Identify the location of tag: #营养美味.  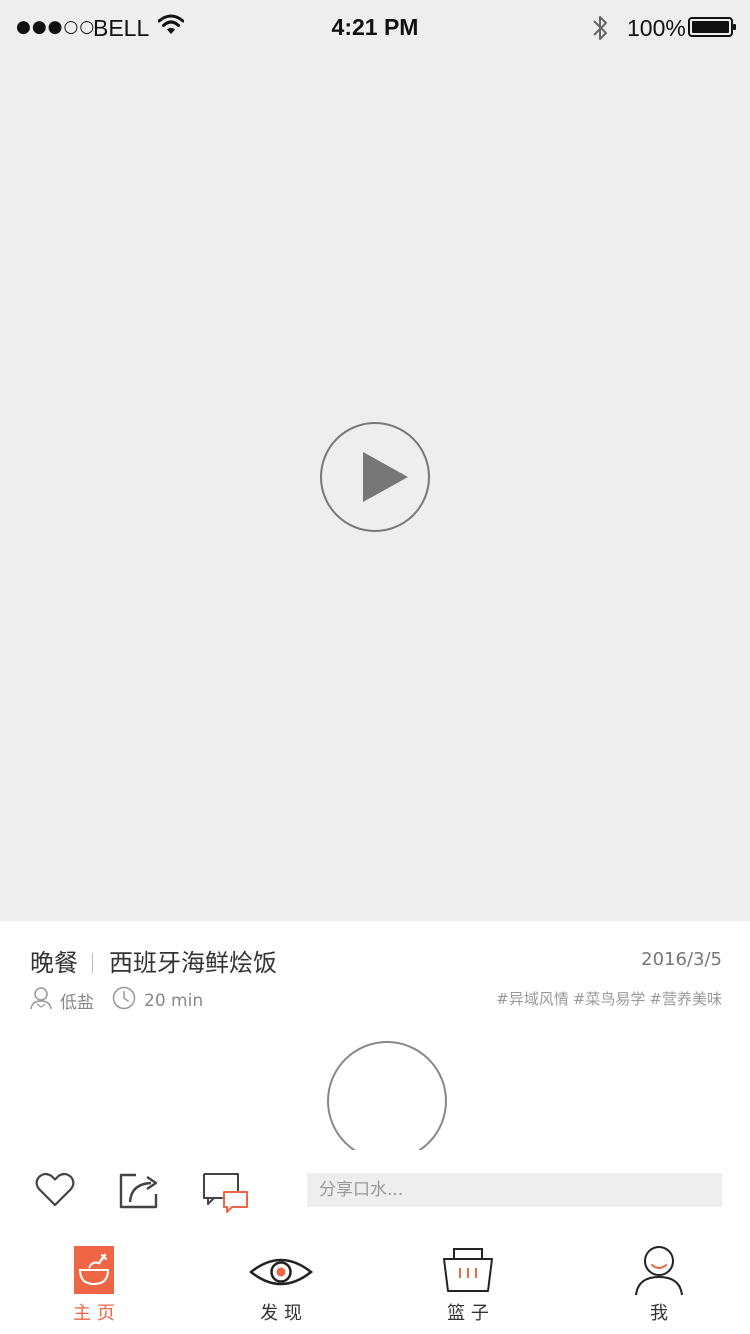
(685, 999).